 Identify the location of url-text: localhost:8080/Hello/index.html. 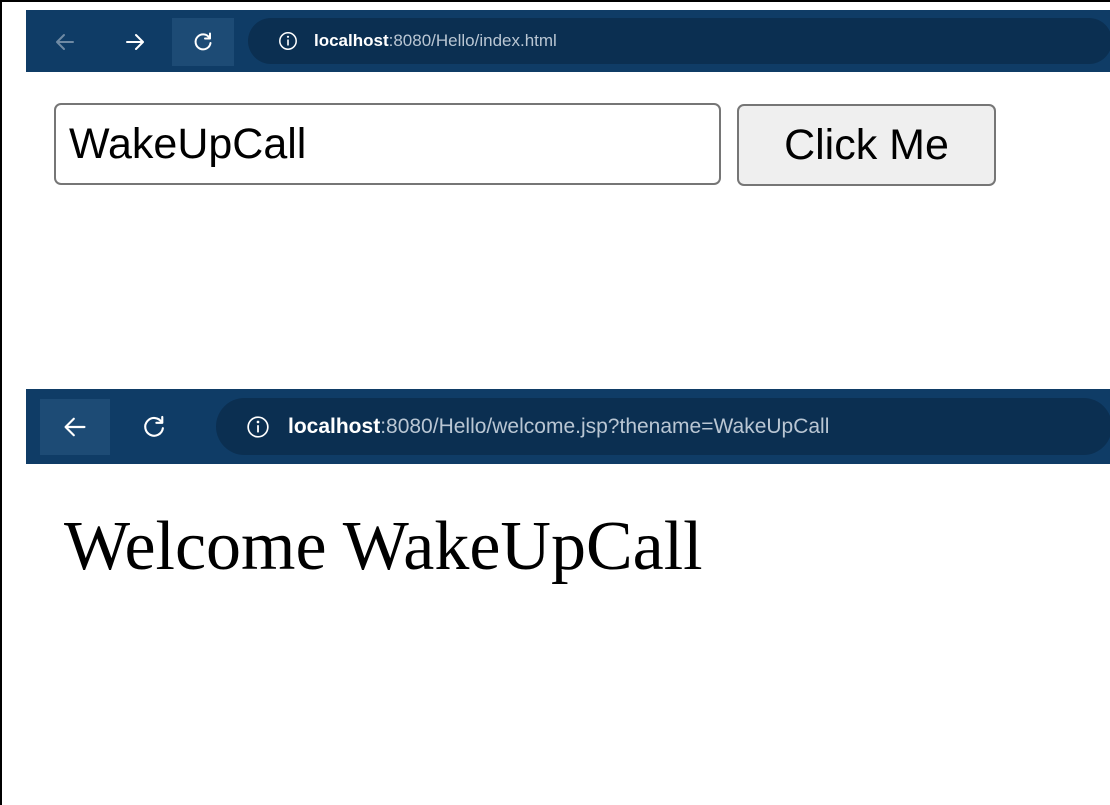
(435, 41).